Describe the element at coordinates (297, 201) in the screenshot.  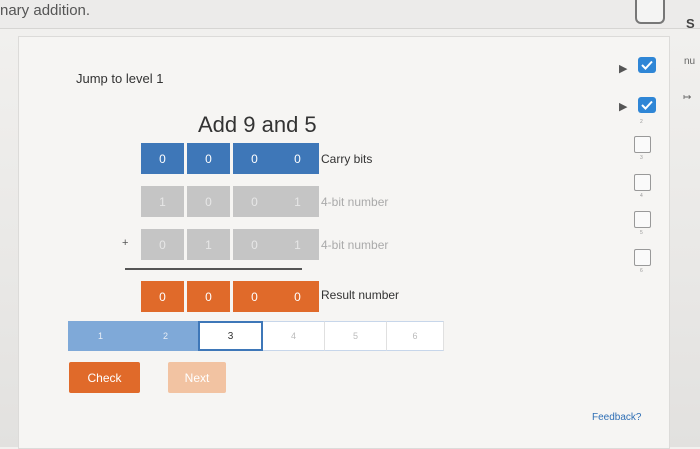
I see `number1-bit-0: 1` at that location.